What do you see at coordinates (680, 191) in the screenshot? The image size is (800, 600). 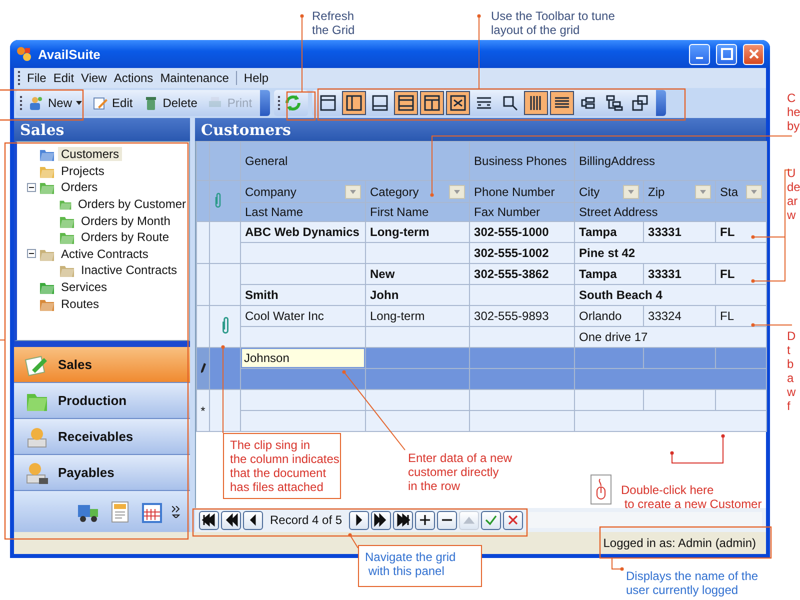 I see `column-header: Zip` at bounding box center [680, 191].